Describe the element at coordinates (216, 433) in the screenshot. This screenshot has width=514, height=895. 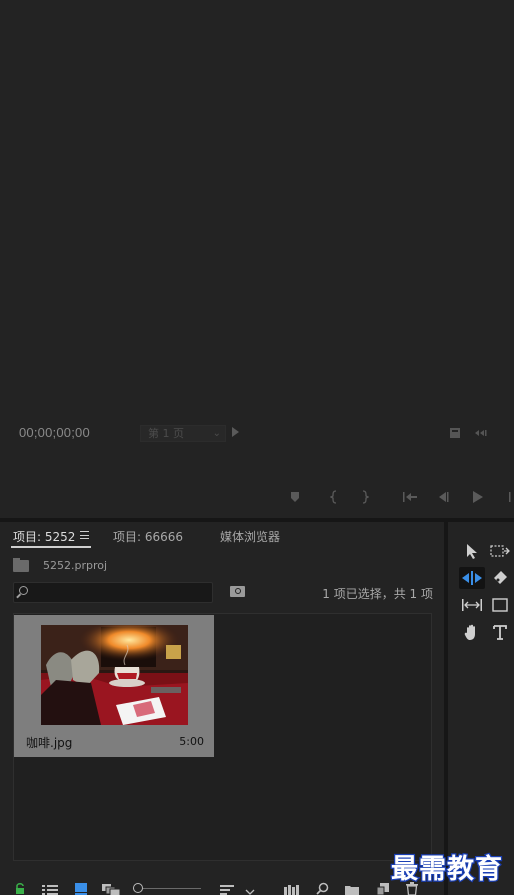
I see `chevron-down-icon: ⌄` at that location.